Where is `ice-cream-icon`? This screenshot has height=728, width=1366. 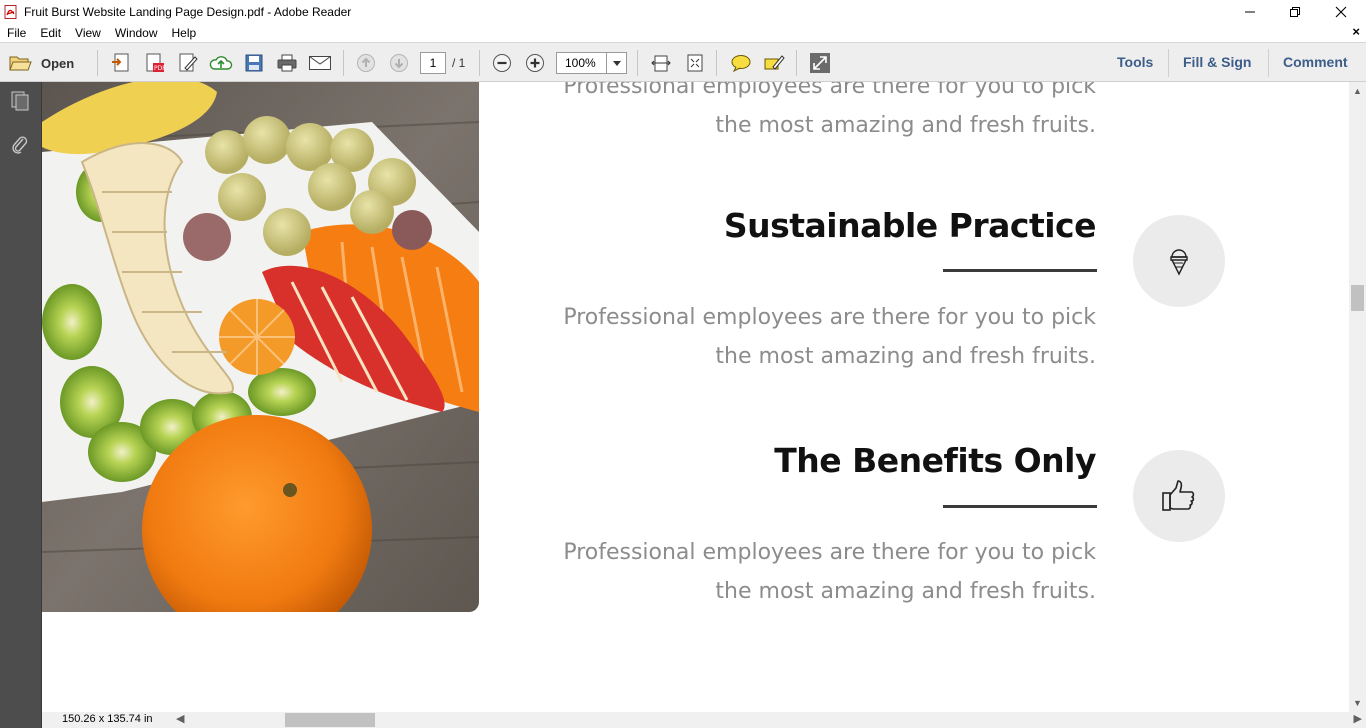 ice-cream-icon is located at coordinates (1179, 262).